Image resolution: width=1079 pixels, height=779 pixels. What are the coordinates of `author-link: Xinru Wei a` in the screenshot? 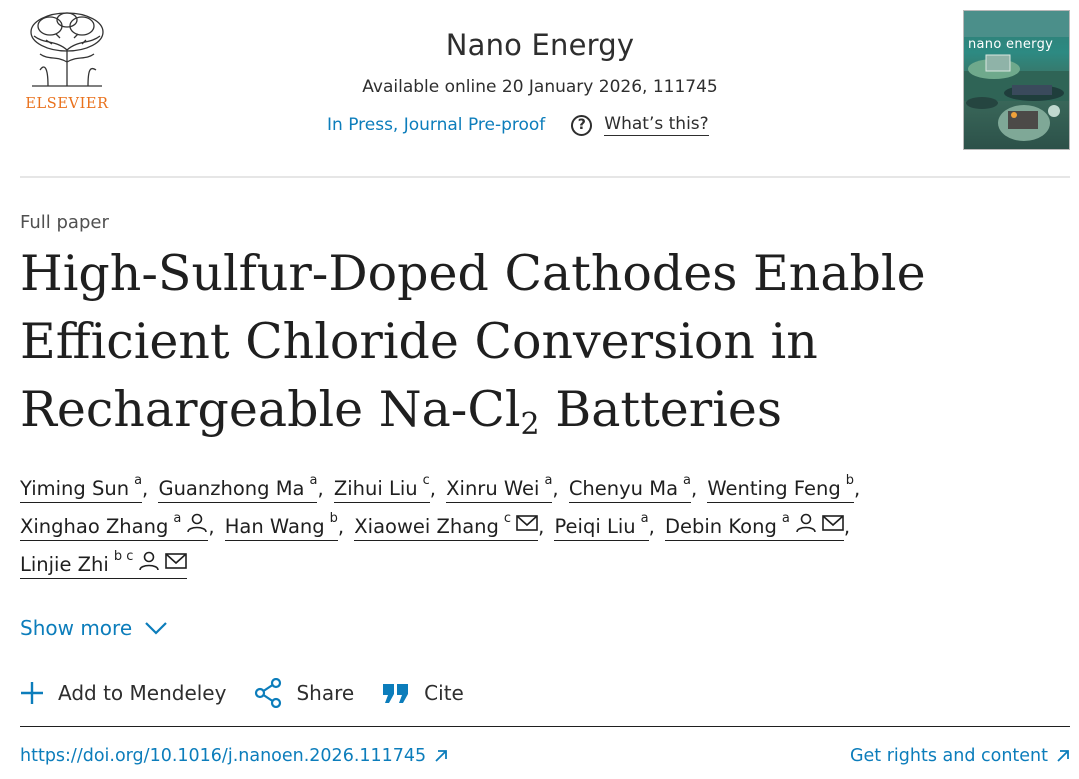 It's located at (499, 488).